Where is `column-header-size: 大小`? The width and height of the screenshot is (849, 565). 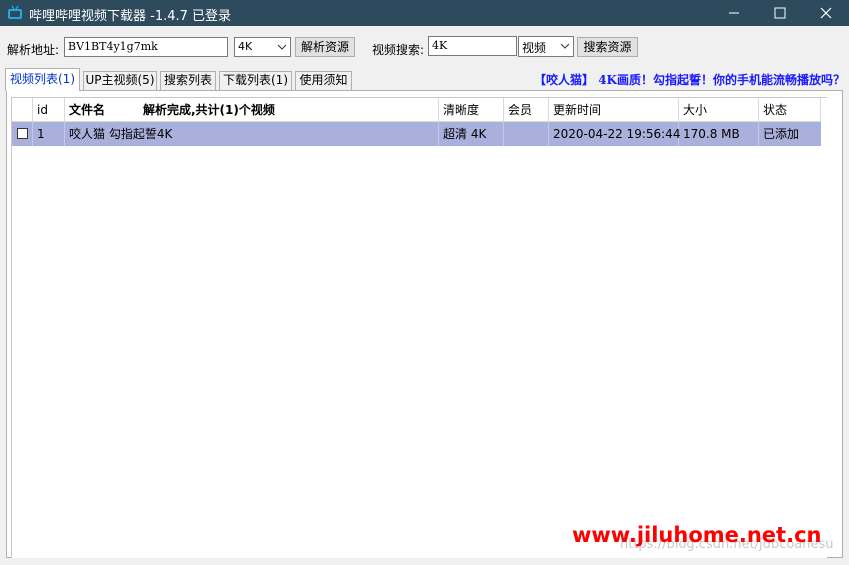 column-header-size: 大小 is located at coordinates (719, 110).